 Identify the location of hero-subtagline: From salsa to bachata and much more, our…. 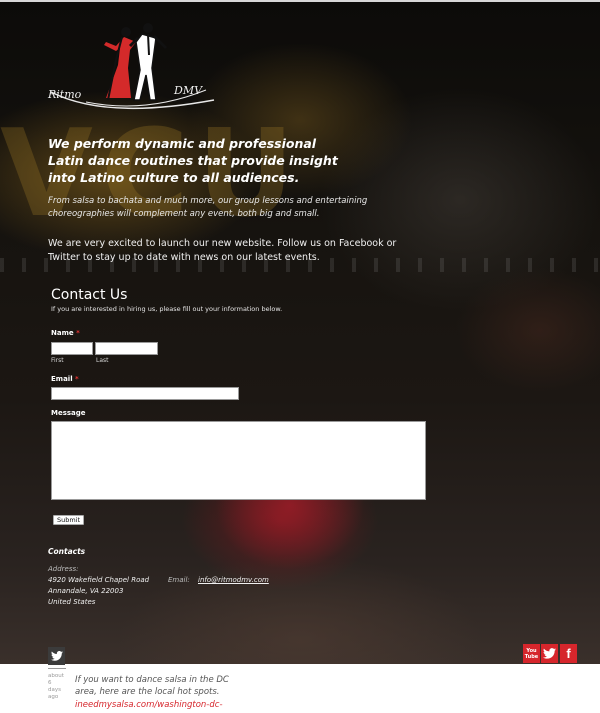
(208, 207).